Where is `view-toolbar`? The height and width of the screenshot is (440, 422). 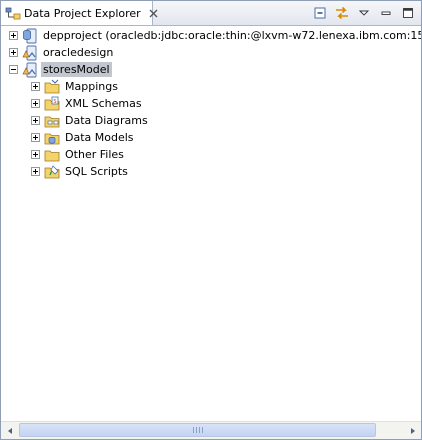 view-toolbar is located at coordinates (362, 13).